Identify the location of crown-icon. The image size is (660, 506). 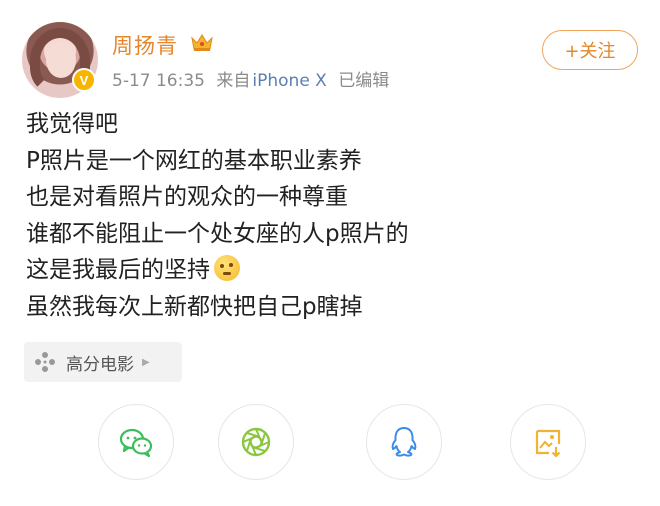
(202, 42).